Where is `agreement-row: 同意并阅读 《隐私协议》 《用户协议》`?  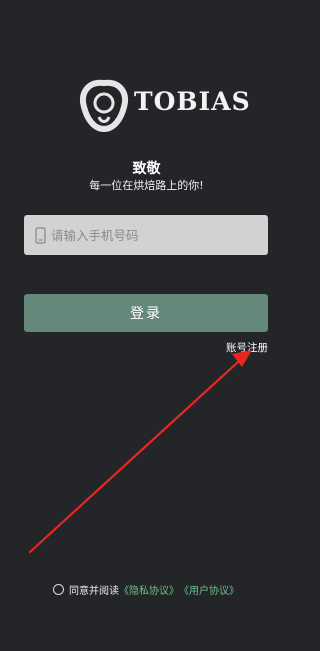 agreement-row: 同意并阅读 《隐私协议》 《用户协议》 is located at coordinates (146, 589).